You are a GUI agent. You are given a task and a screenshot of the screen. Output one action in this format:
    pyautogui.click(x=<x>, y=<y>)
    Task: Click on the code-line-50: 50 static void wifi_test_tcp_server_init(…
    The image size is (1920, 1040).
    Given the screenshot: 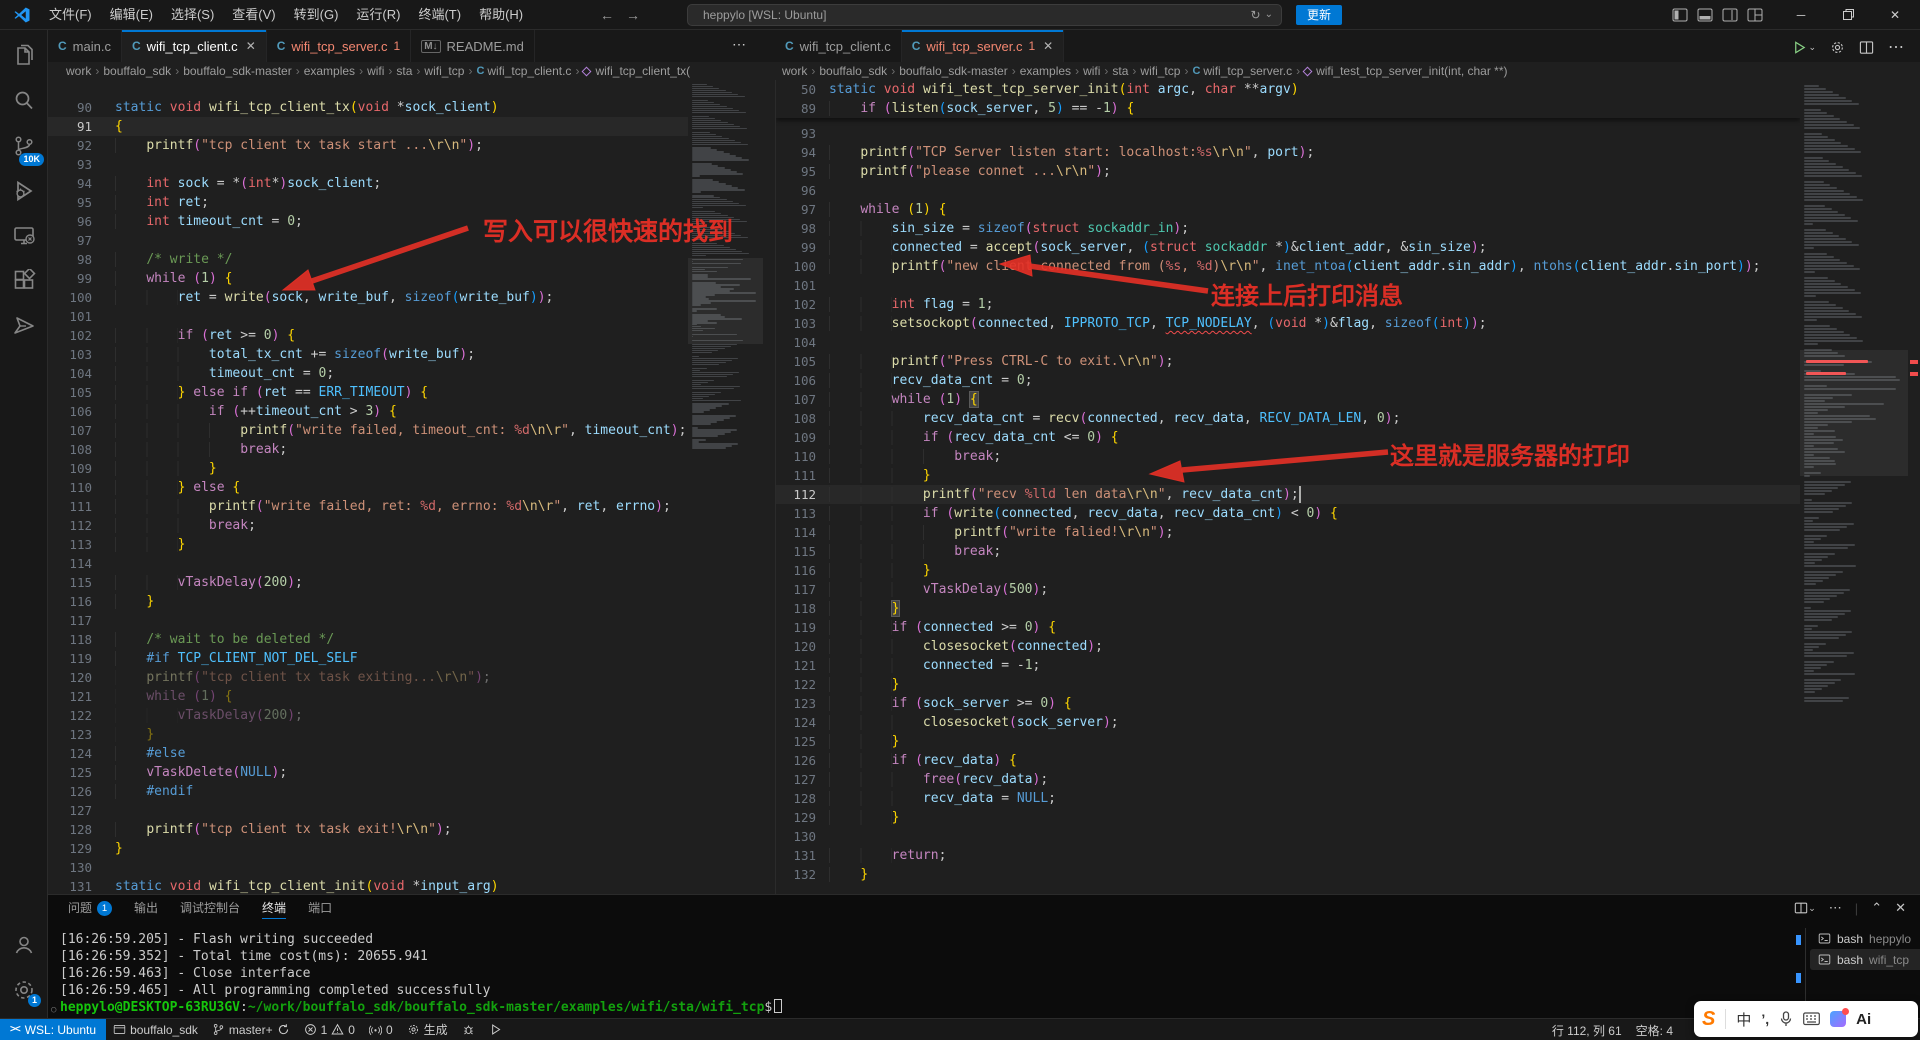 What is the action you would take?
    pyautogui.click(x=1288, y=89)
    